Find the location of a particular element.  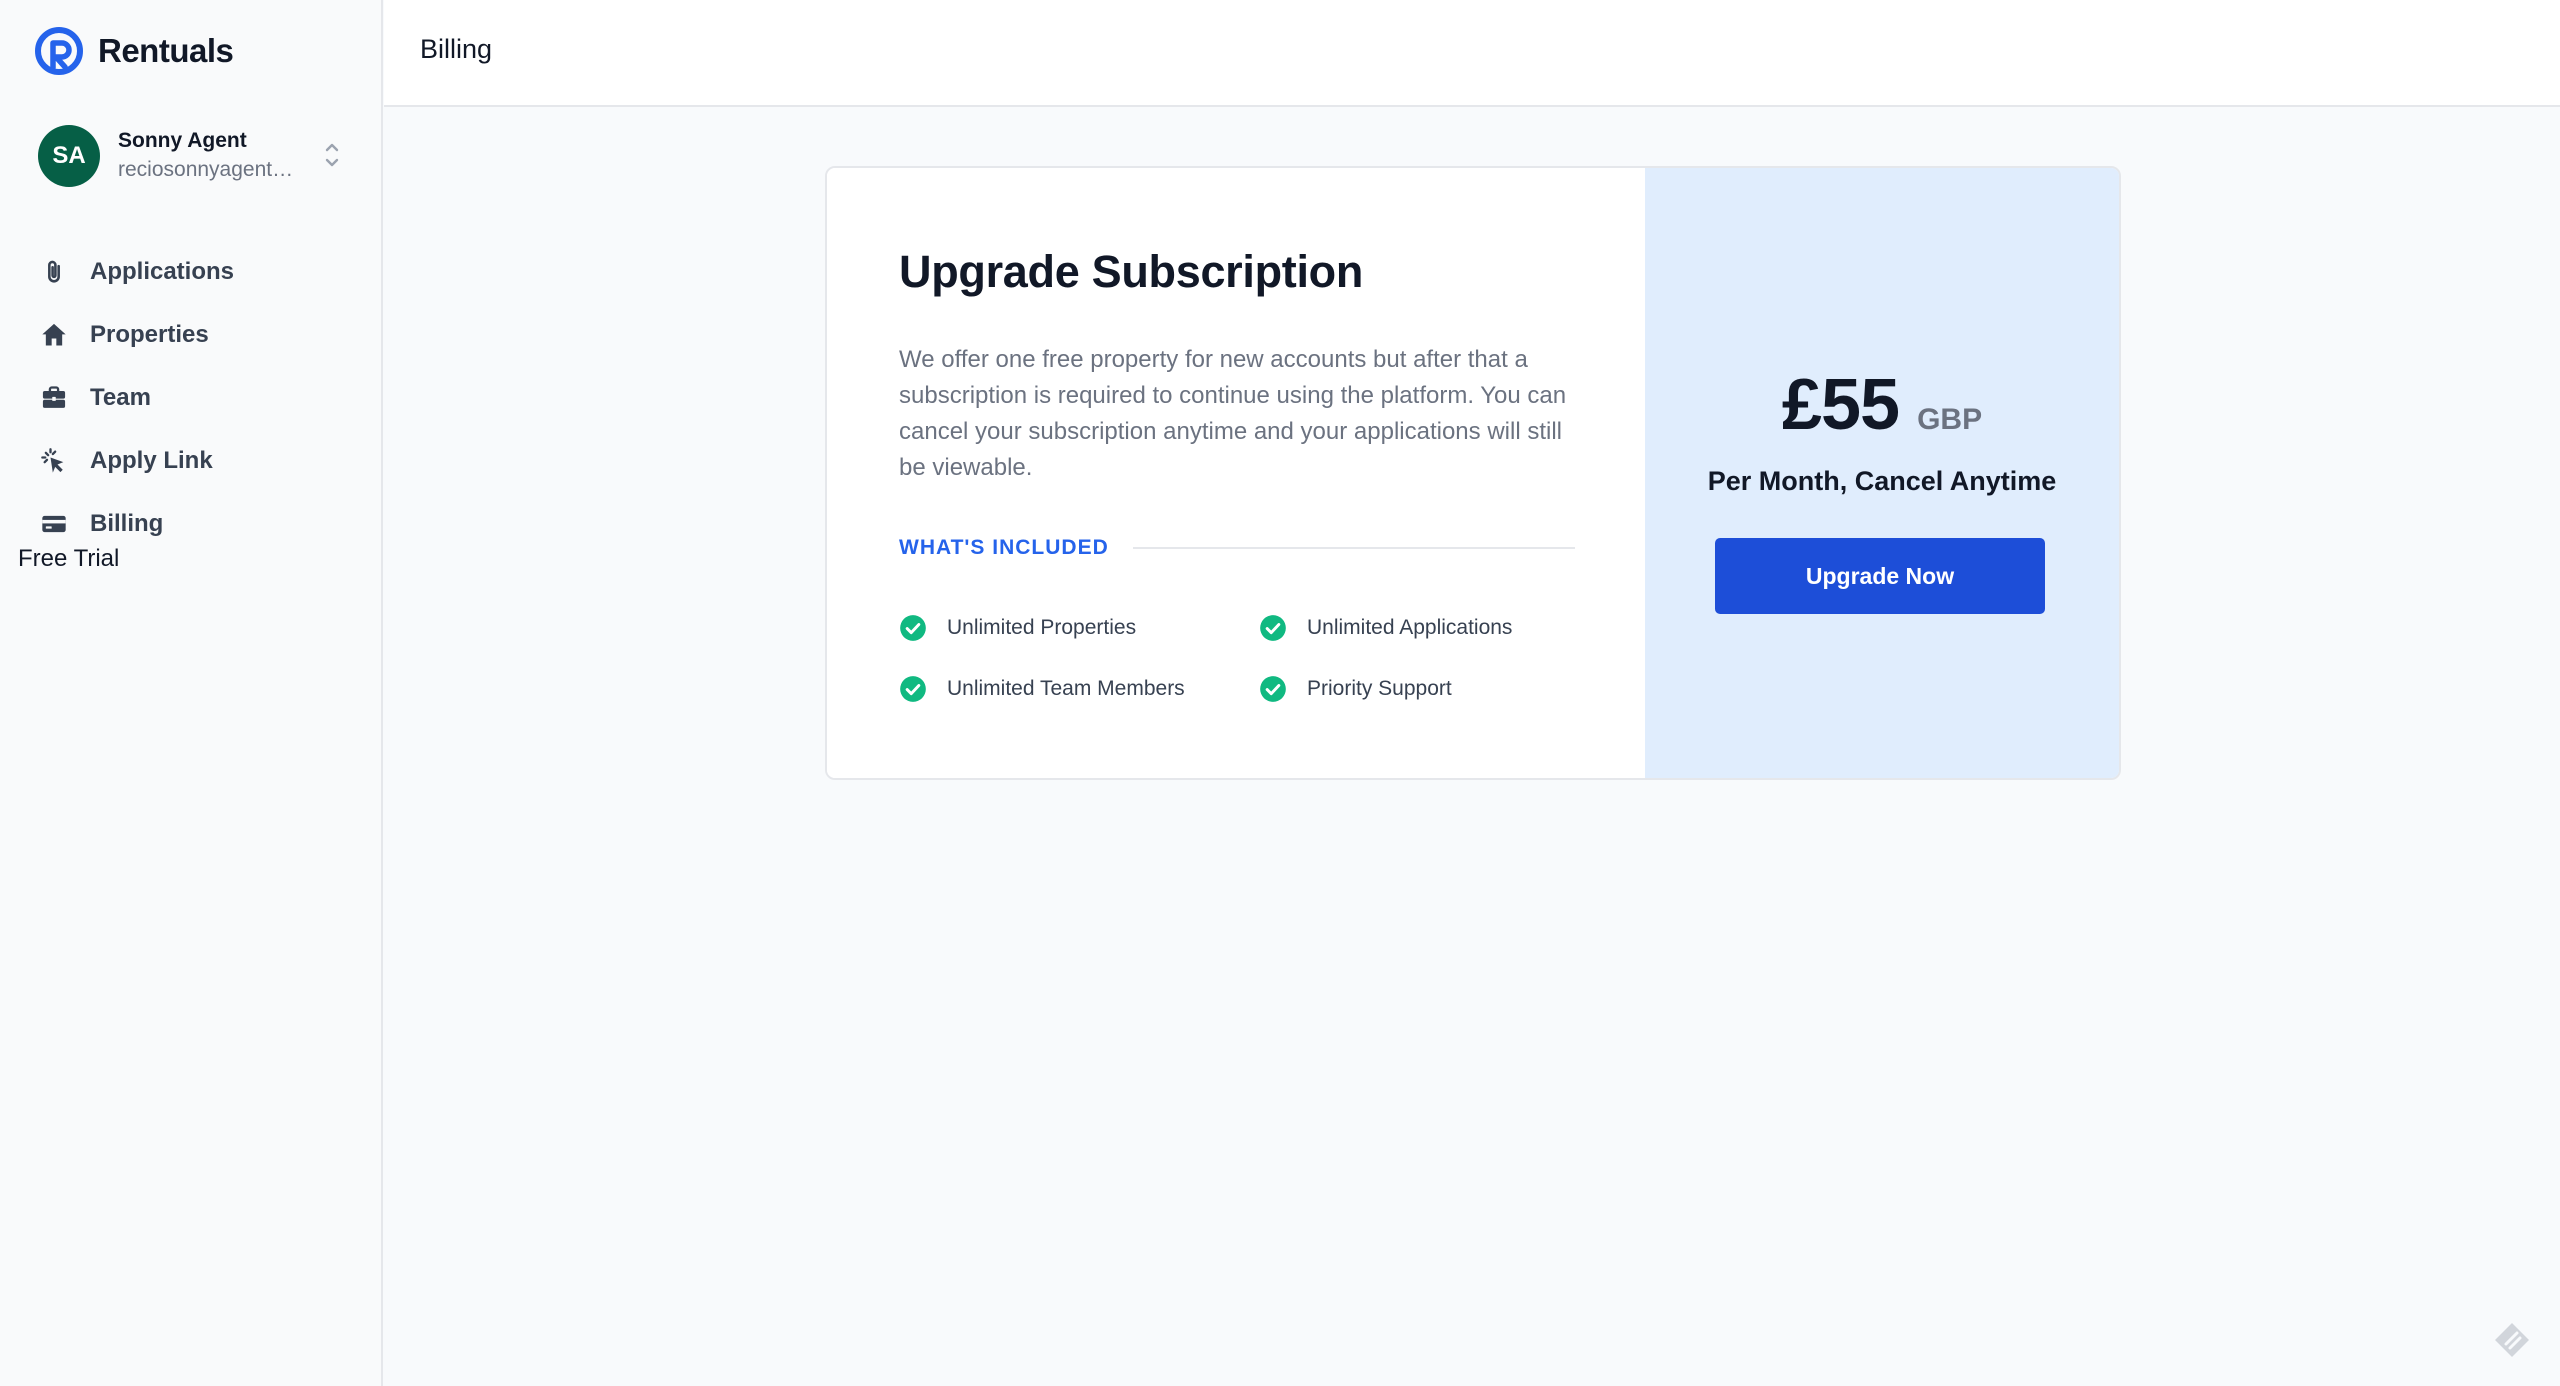

page-title: Billing is located at coordinates (456, 49).